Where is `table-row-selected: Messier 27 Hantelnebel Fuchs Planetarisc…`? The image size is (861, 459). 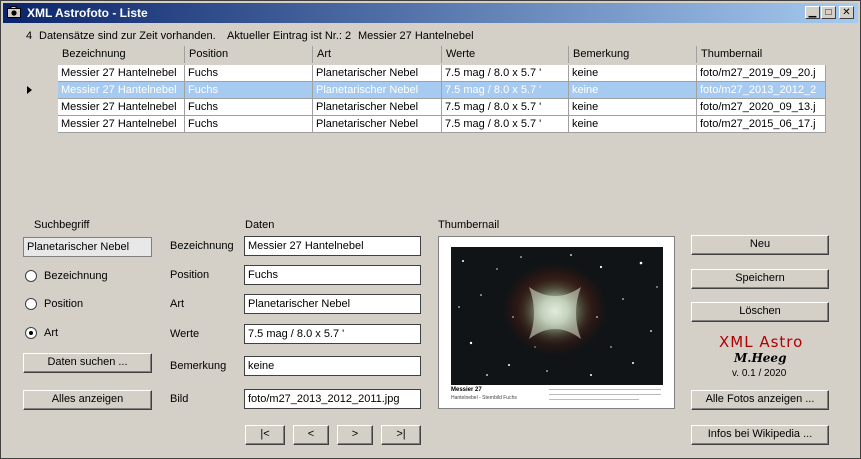
table-row-selected: Messier 27 Hantelnebel Fuchs Planetarisc… is located at coordinates (442, 90).